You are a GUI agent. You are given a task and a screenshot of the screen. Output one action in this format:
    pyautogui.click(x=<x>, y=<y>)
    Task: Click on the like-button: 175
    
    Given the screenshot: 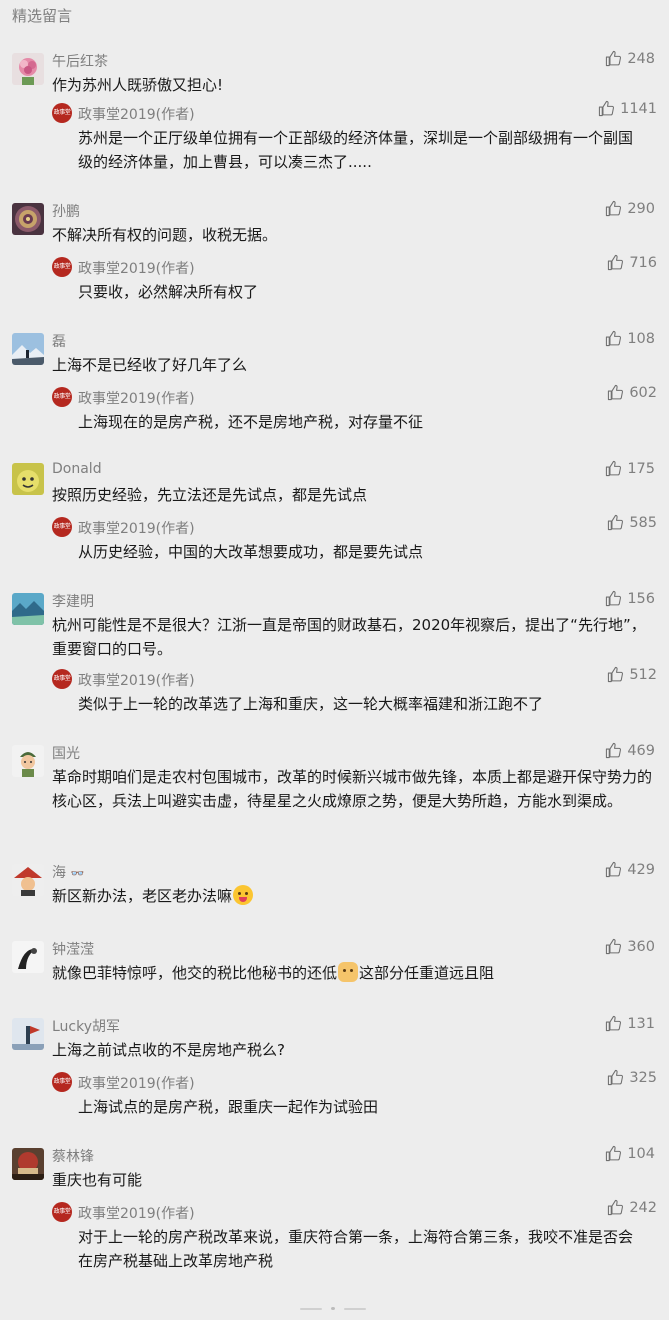 What is the action you would take?
    pyautogui.click(x=630, y=468)
    